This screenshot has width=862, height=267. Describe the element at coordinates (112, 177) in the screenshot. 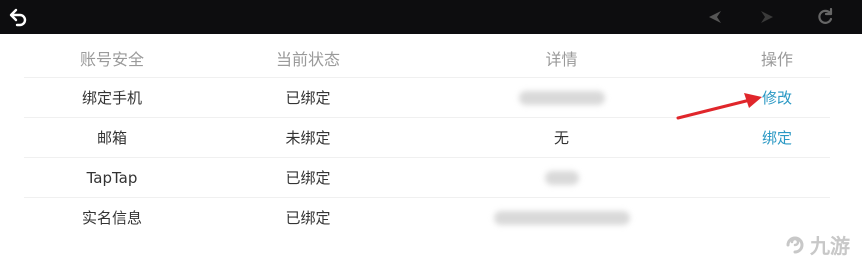

I see `row-item-label: TapTap` at that location.